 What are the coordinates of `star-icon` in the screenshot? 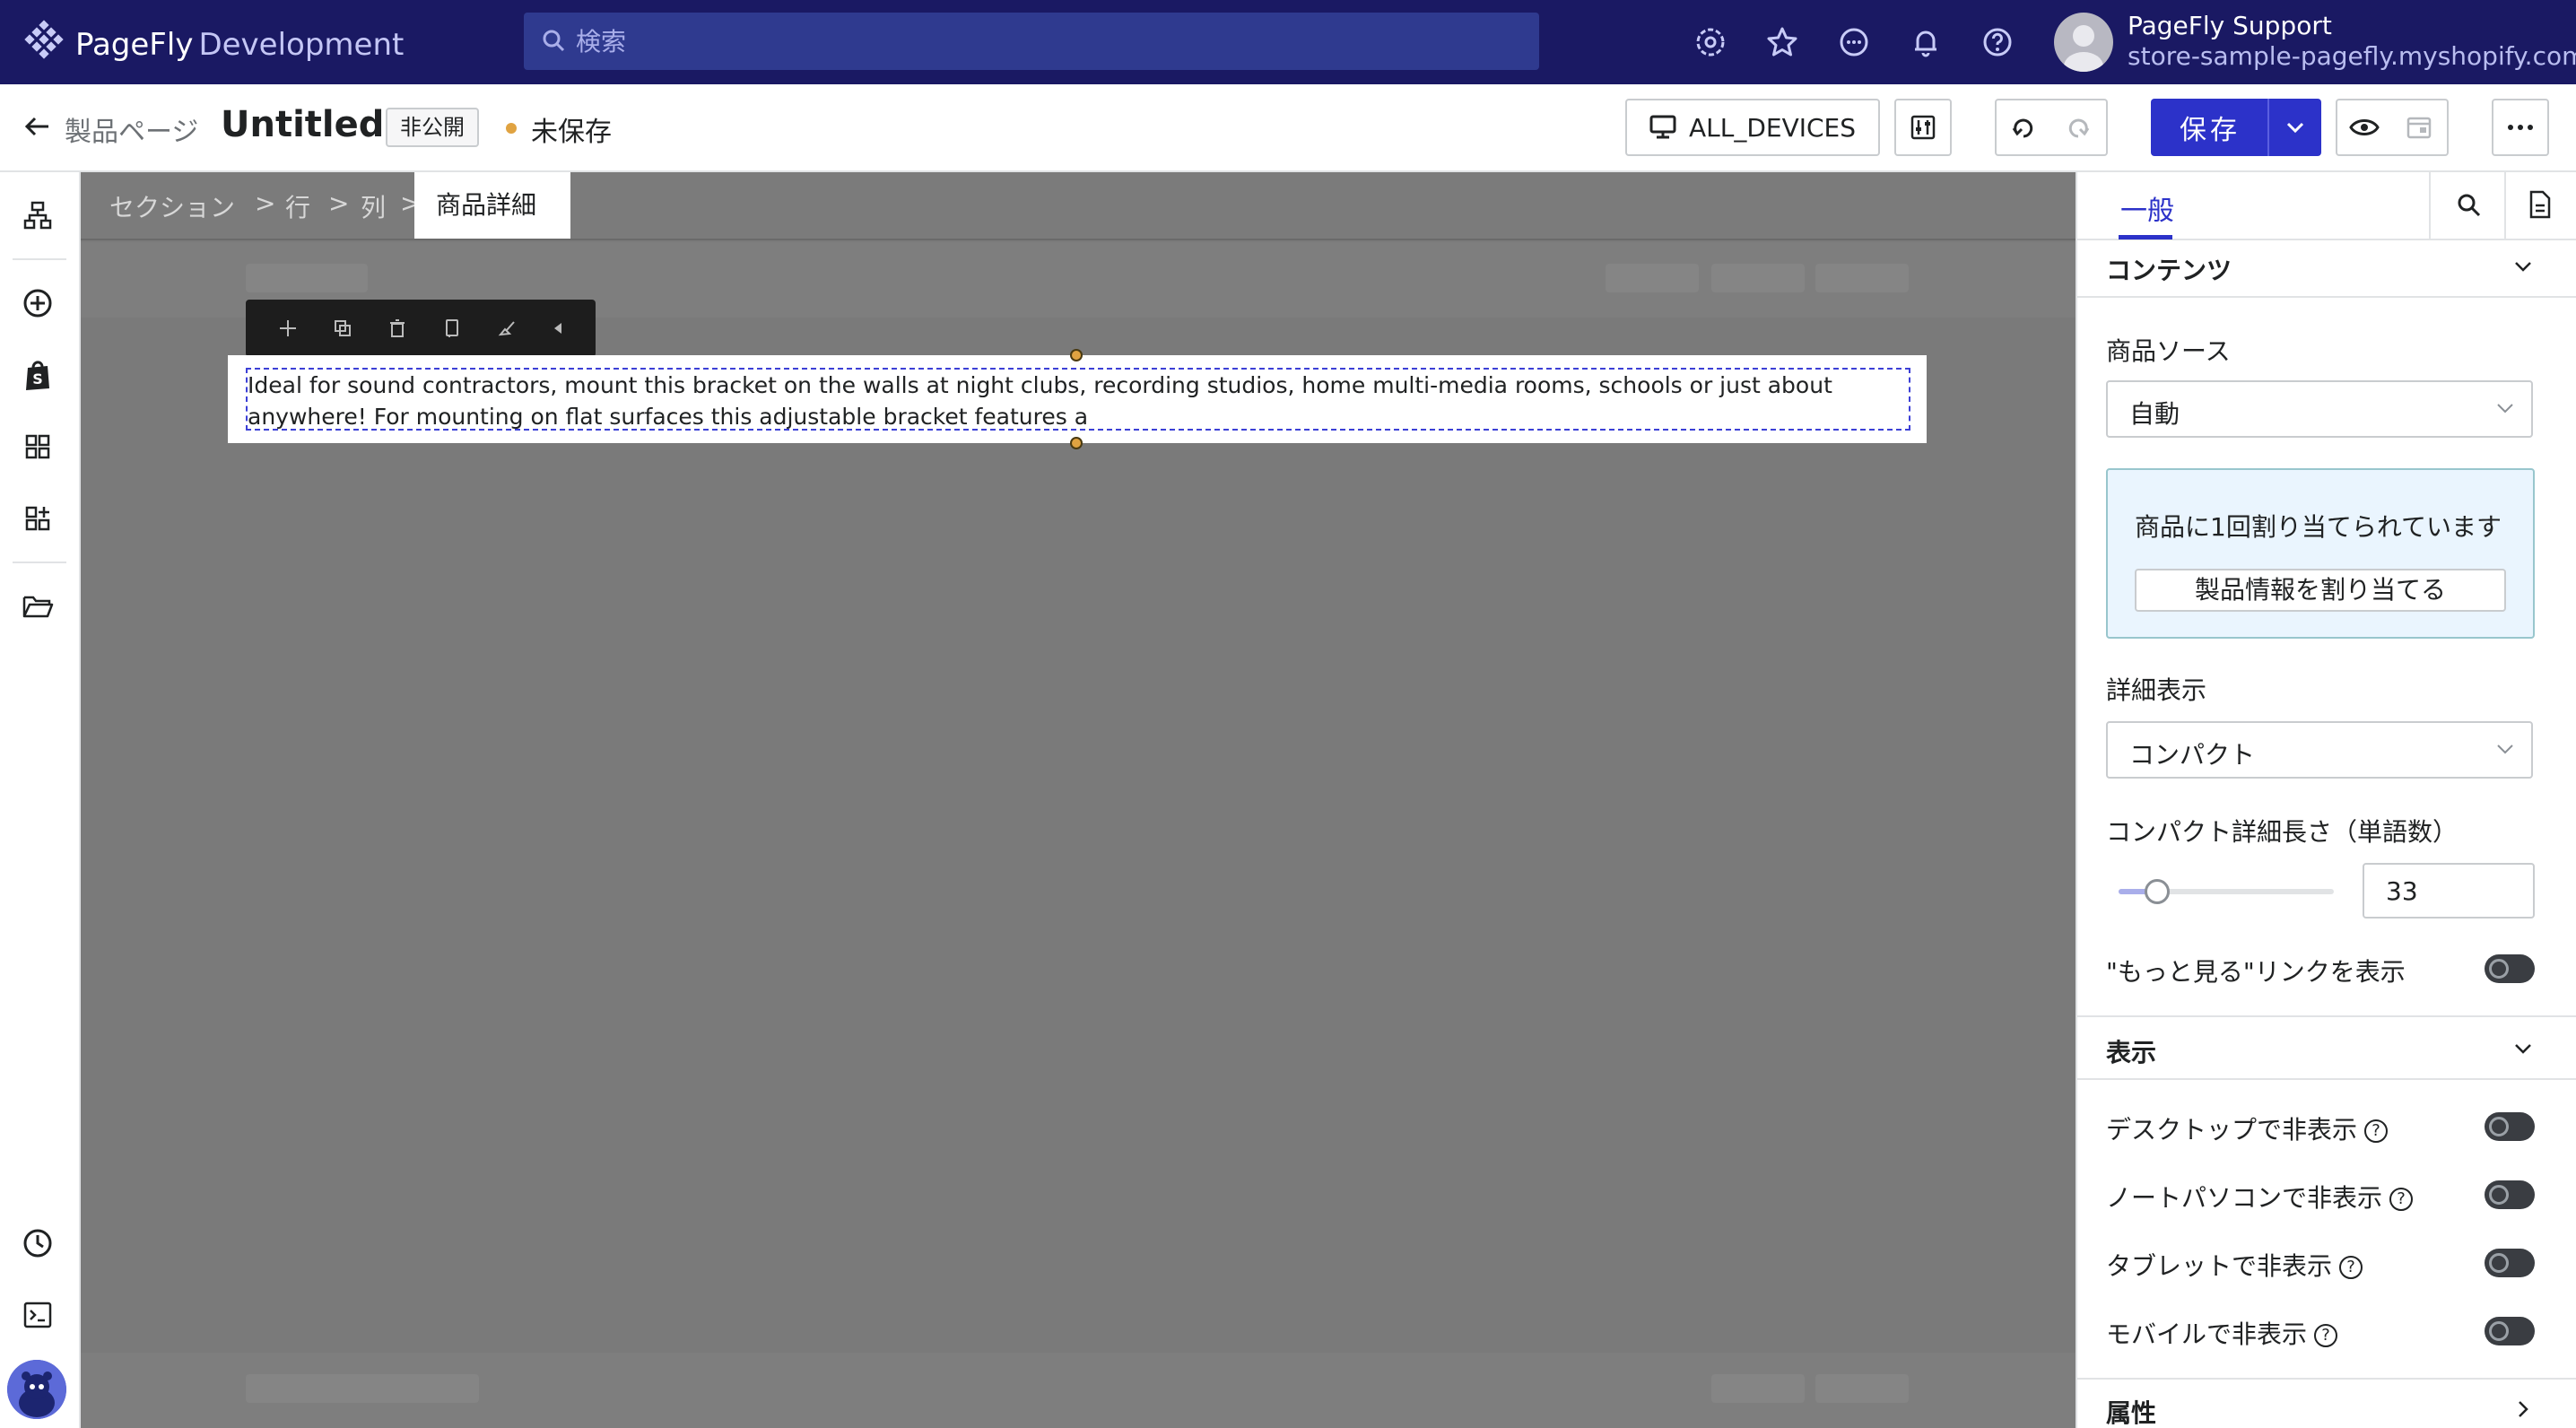 It's located at (1782, 42).